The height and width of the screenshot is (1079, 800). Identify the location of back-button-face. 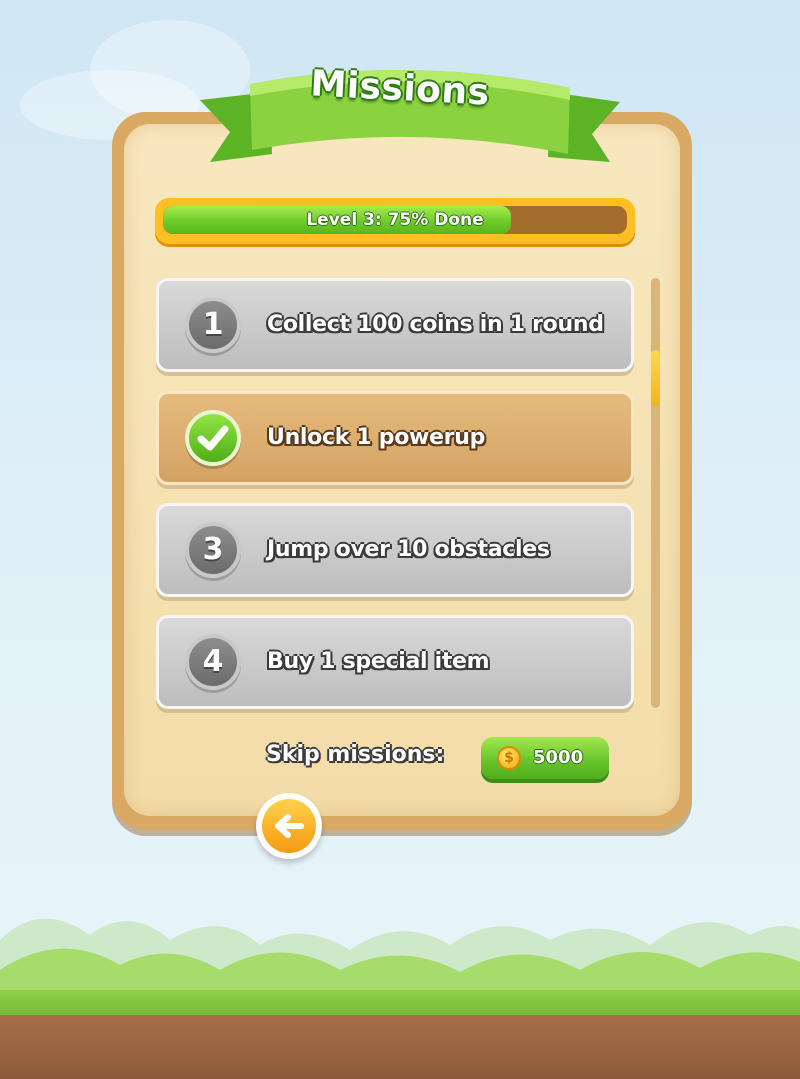
(289, 826).